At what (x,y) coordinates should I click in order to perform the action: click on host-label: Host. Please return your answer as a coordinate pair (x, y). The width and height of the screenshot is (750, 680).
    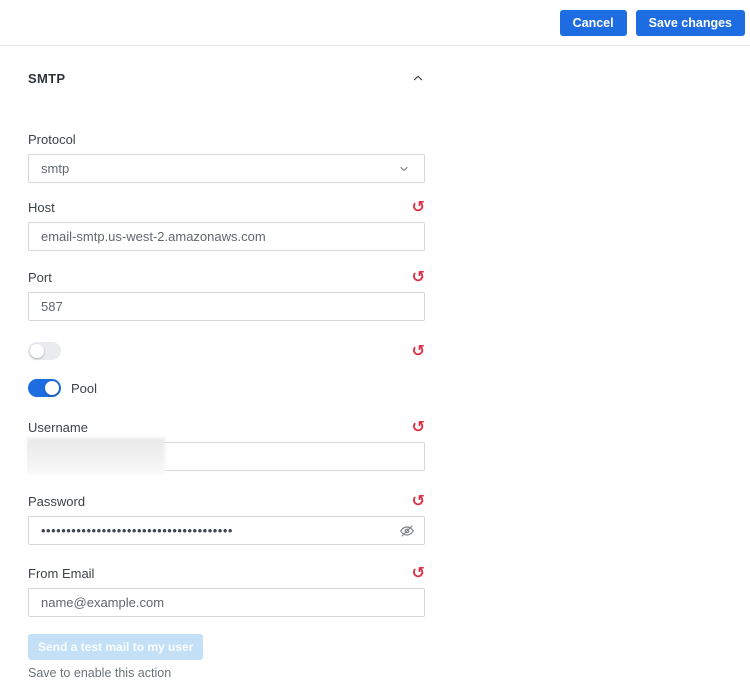
    Looking at the image, I should click on (41, 207).